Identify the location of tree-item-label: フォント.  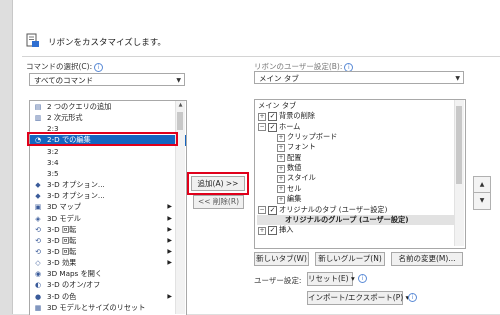
(301, 147).